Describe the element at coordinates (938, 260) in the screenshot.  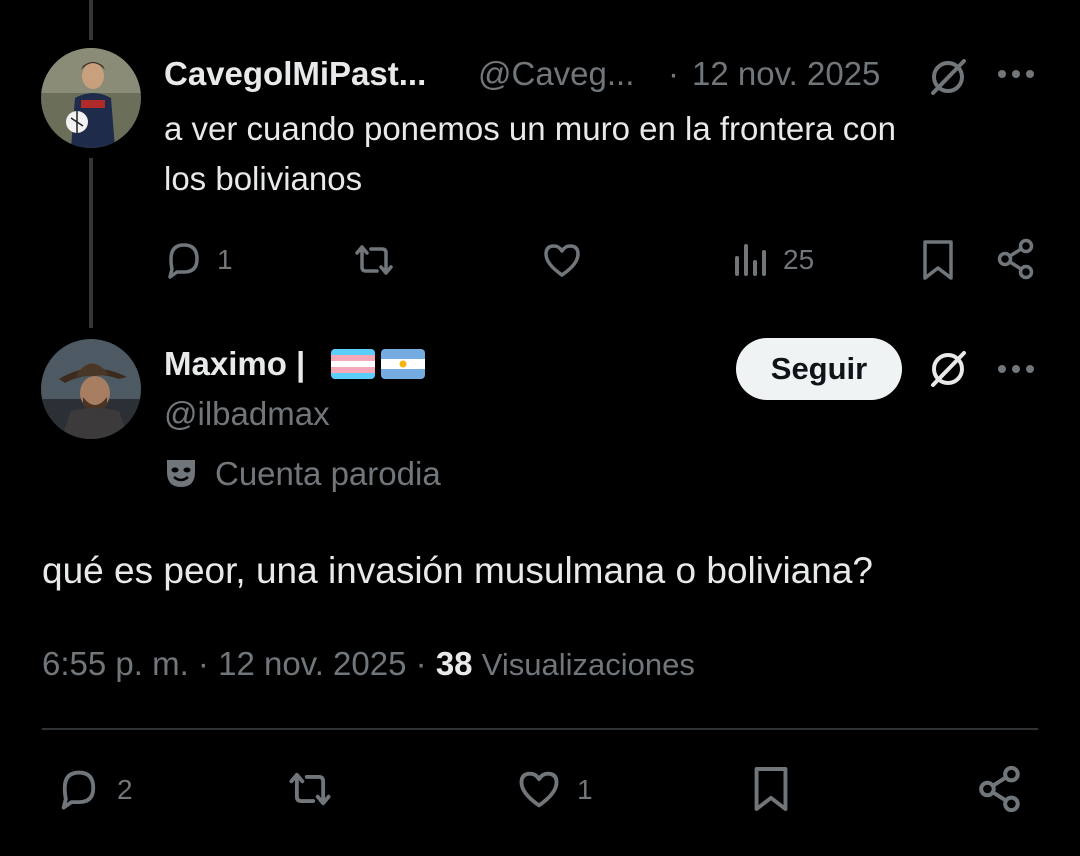
I see `bookmark-icon` at that location.